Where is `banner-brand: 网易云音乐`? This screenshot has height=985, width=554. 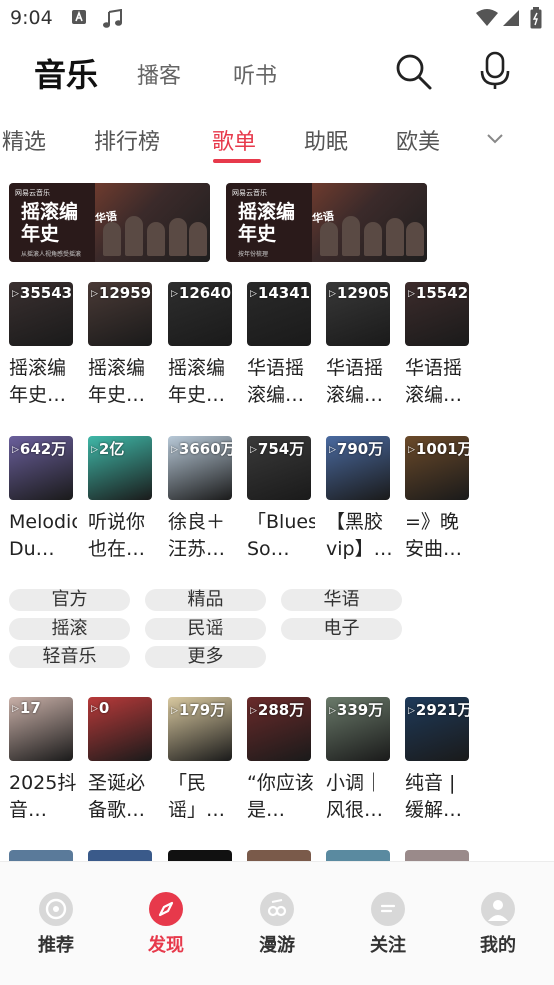 banner-brand: 网易云音乐 is located at coordinates (249, 193).